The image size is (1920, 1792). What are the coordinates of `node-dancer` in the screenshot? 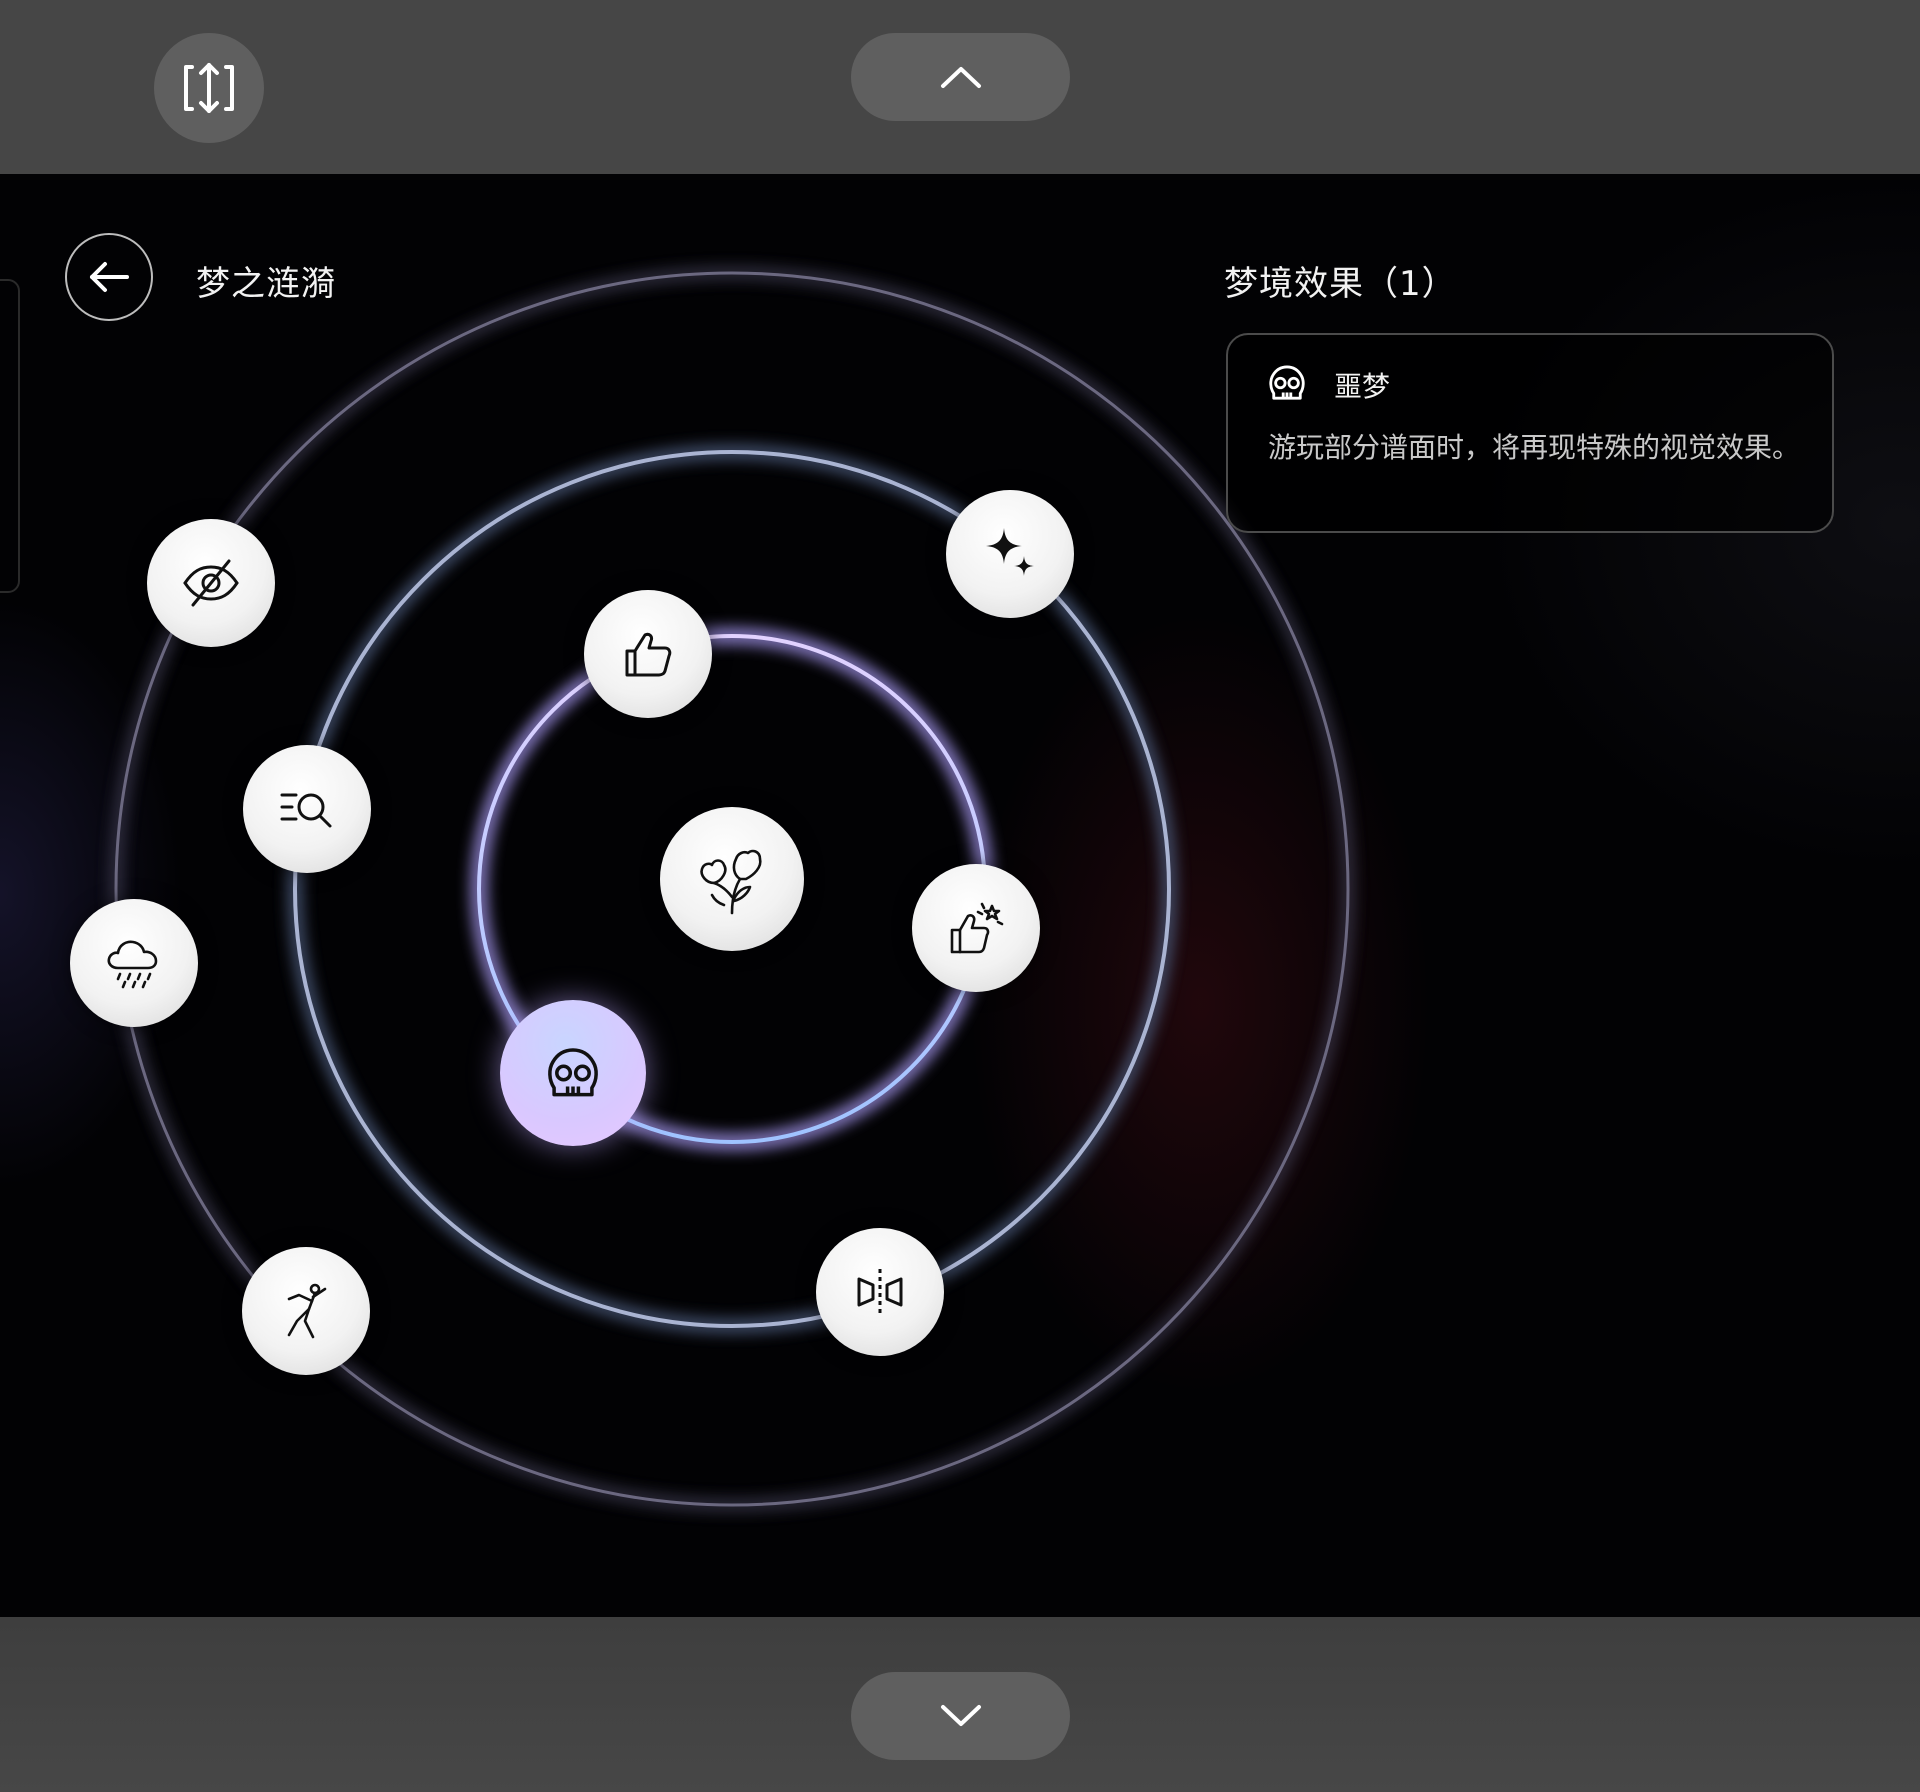 It's located at (306, 1311).